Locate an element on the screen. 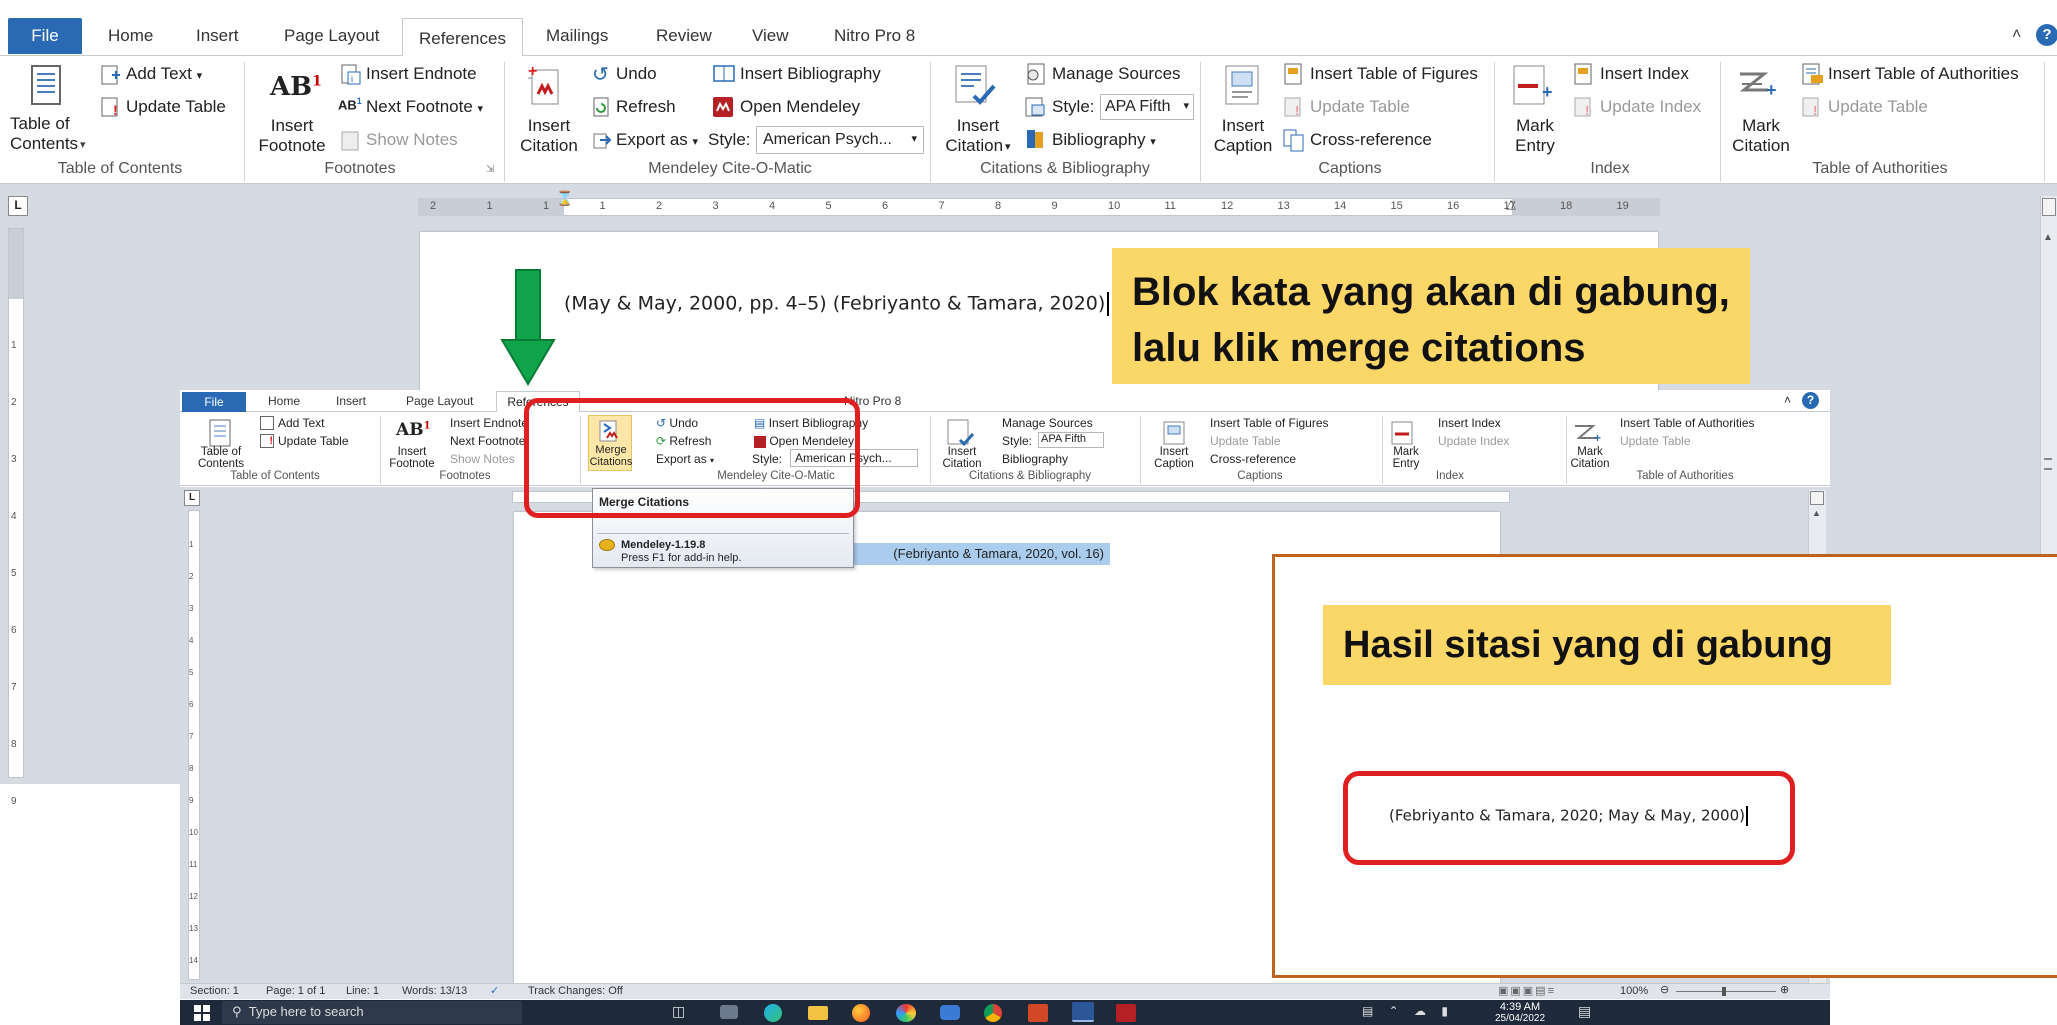 The height and width of the screenshot is (1025, 2057). add-text-button: Add Text ▾ is located at coordinates (164, 74).